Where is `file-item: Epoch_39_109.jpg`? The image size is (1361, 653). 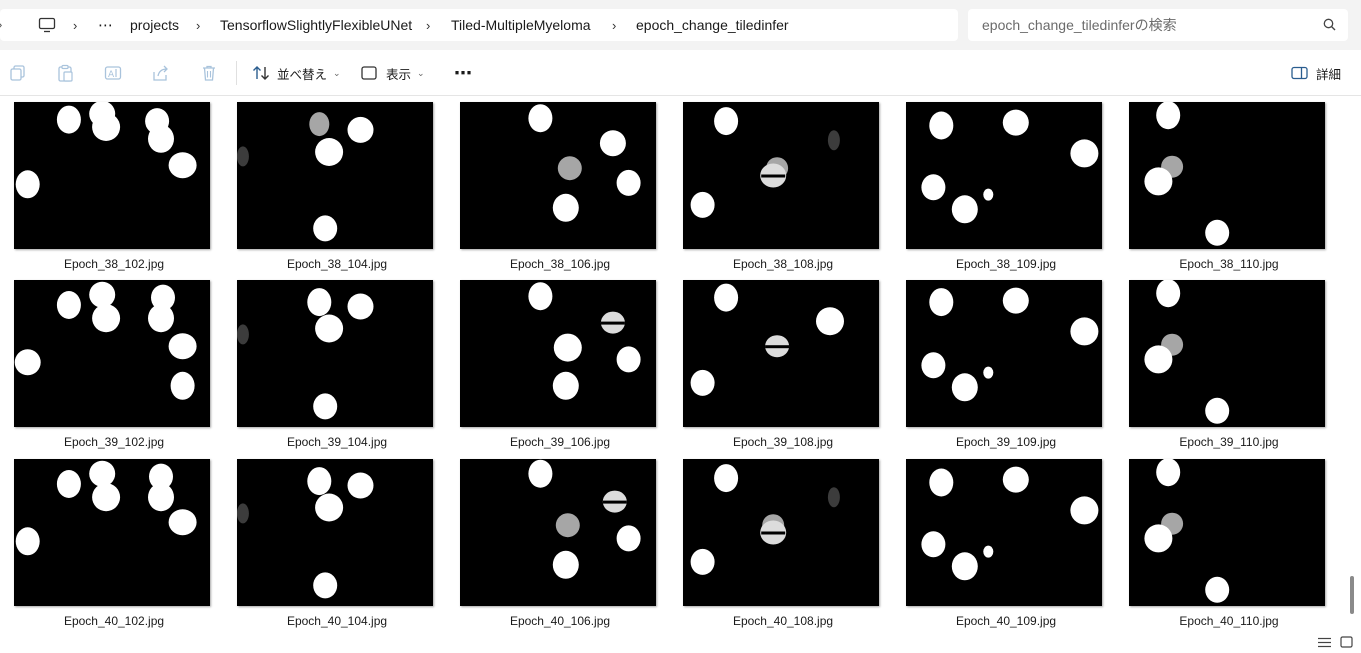 file-item: Epoch_39_109.jpg is located at coordinates (1006, 368).